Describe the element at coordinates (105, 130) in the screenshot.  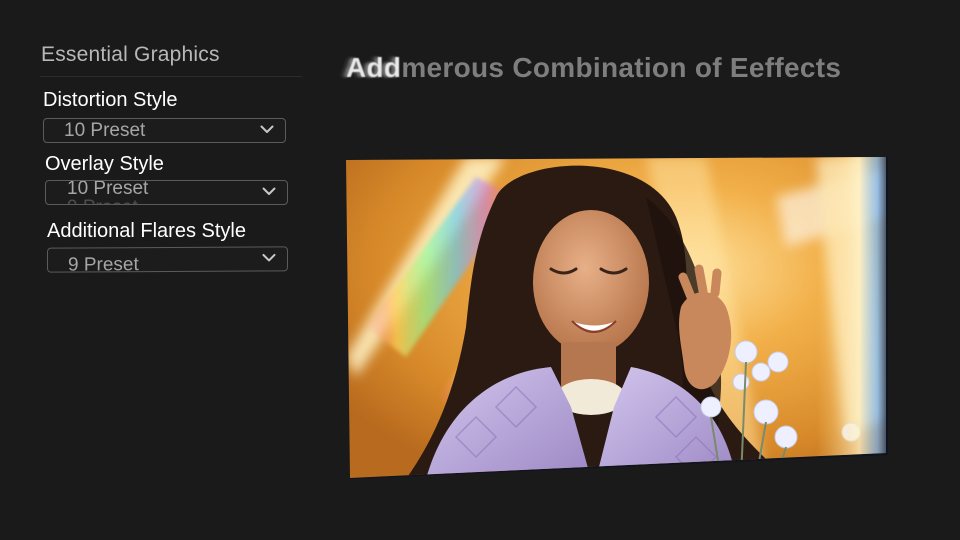
I see `dropdown-value: 10 Preset` at that location.